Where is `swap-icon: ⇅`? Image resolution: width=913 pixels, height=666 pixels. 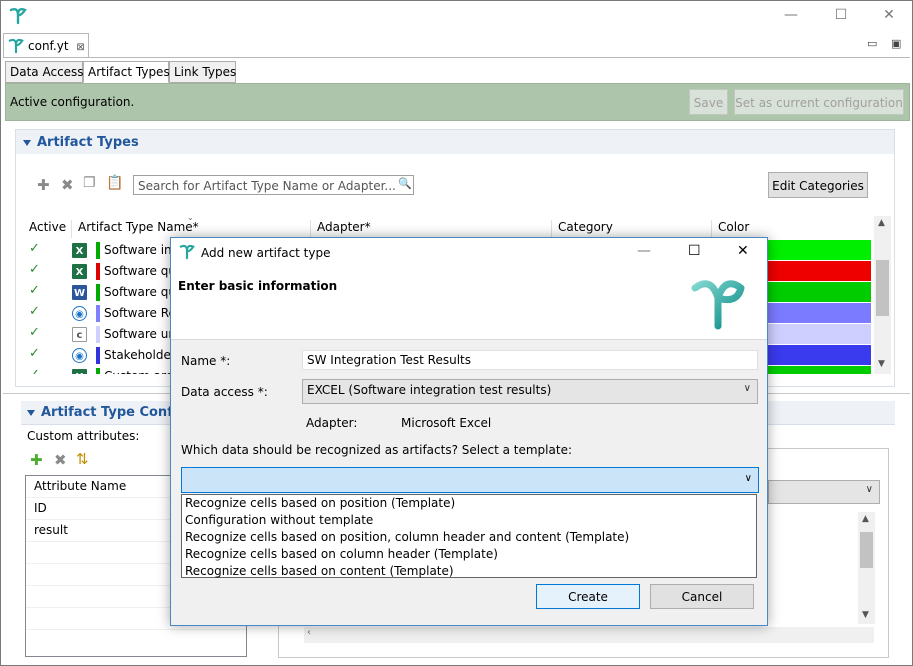
swap-icon: ⇅ is located at coordinates (82, 459).